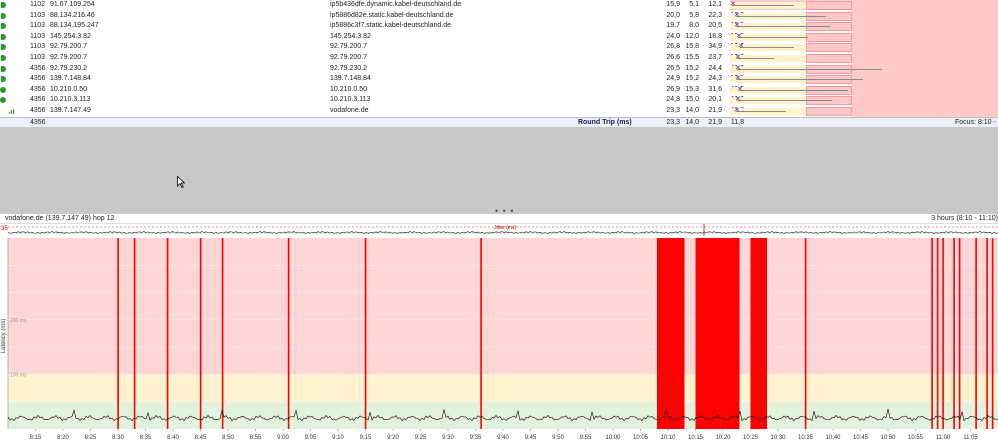 This screenshot has height=441, width=998. I want to click on x-tick-label: 9:00, so click(283, 438).